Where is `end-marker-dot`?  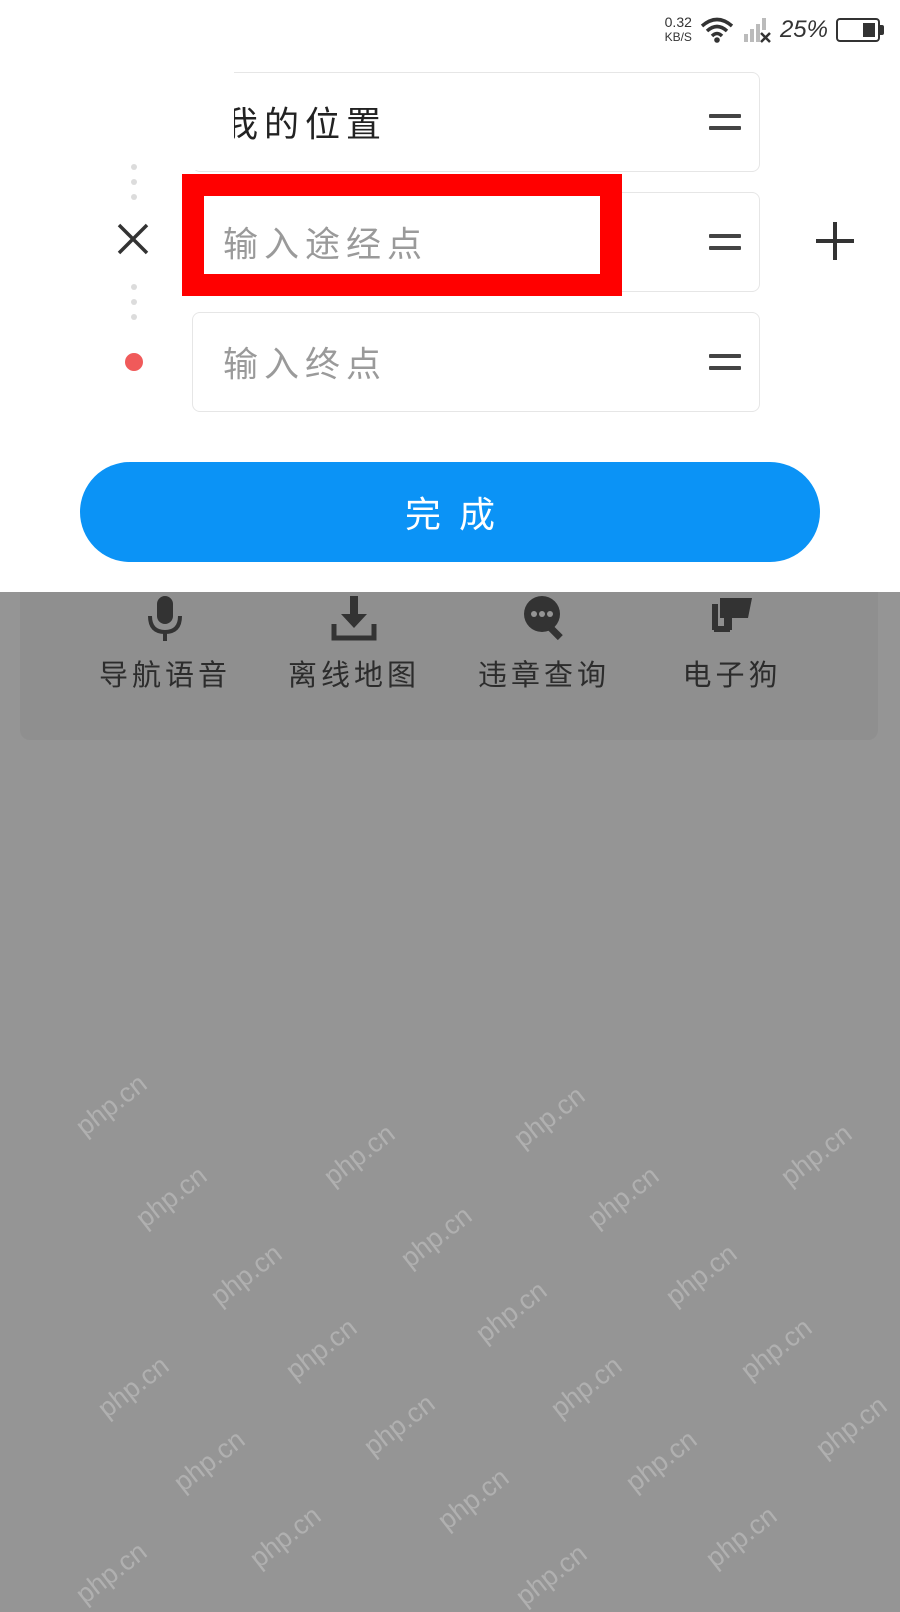 end-marker-dot is located at coordinates (134, 362).